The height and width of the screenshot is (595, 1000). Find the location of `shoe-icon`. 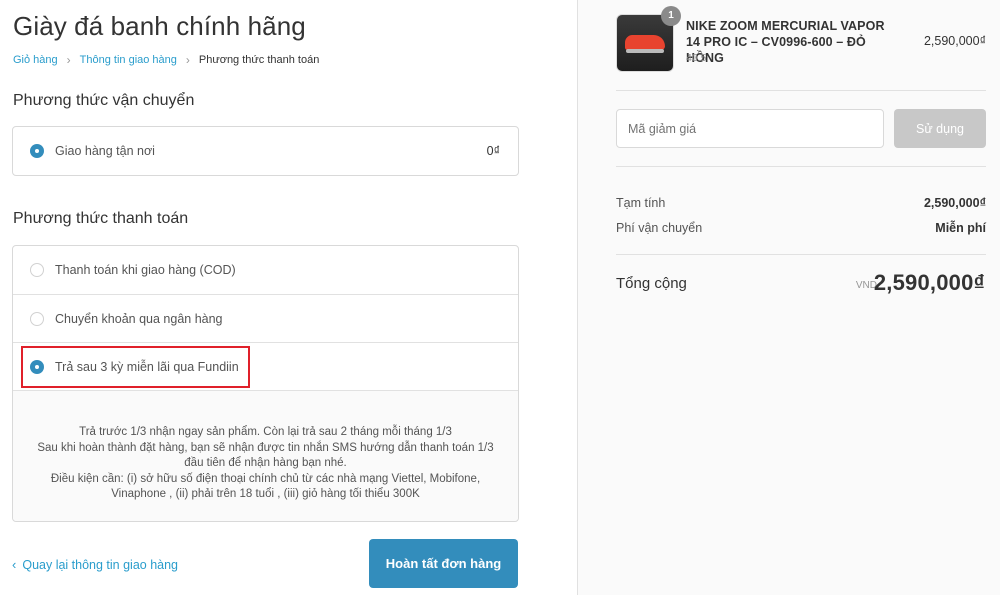

shoe-icon is located at coordinates (645, 42).